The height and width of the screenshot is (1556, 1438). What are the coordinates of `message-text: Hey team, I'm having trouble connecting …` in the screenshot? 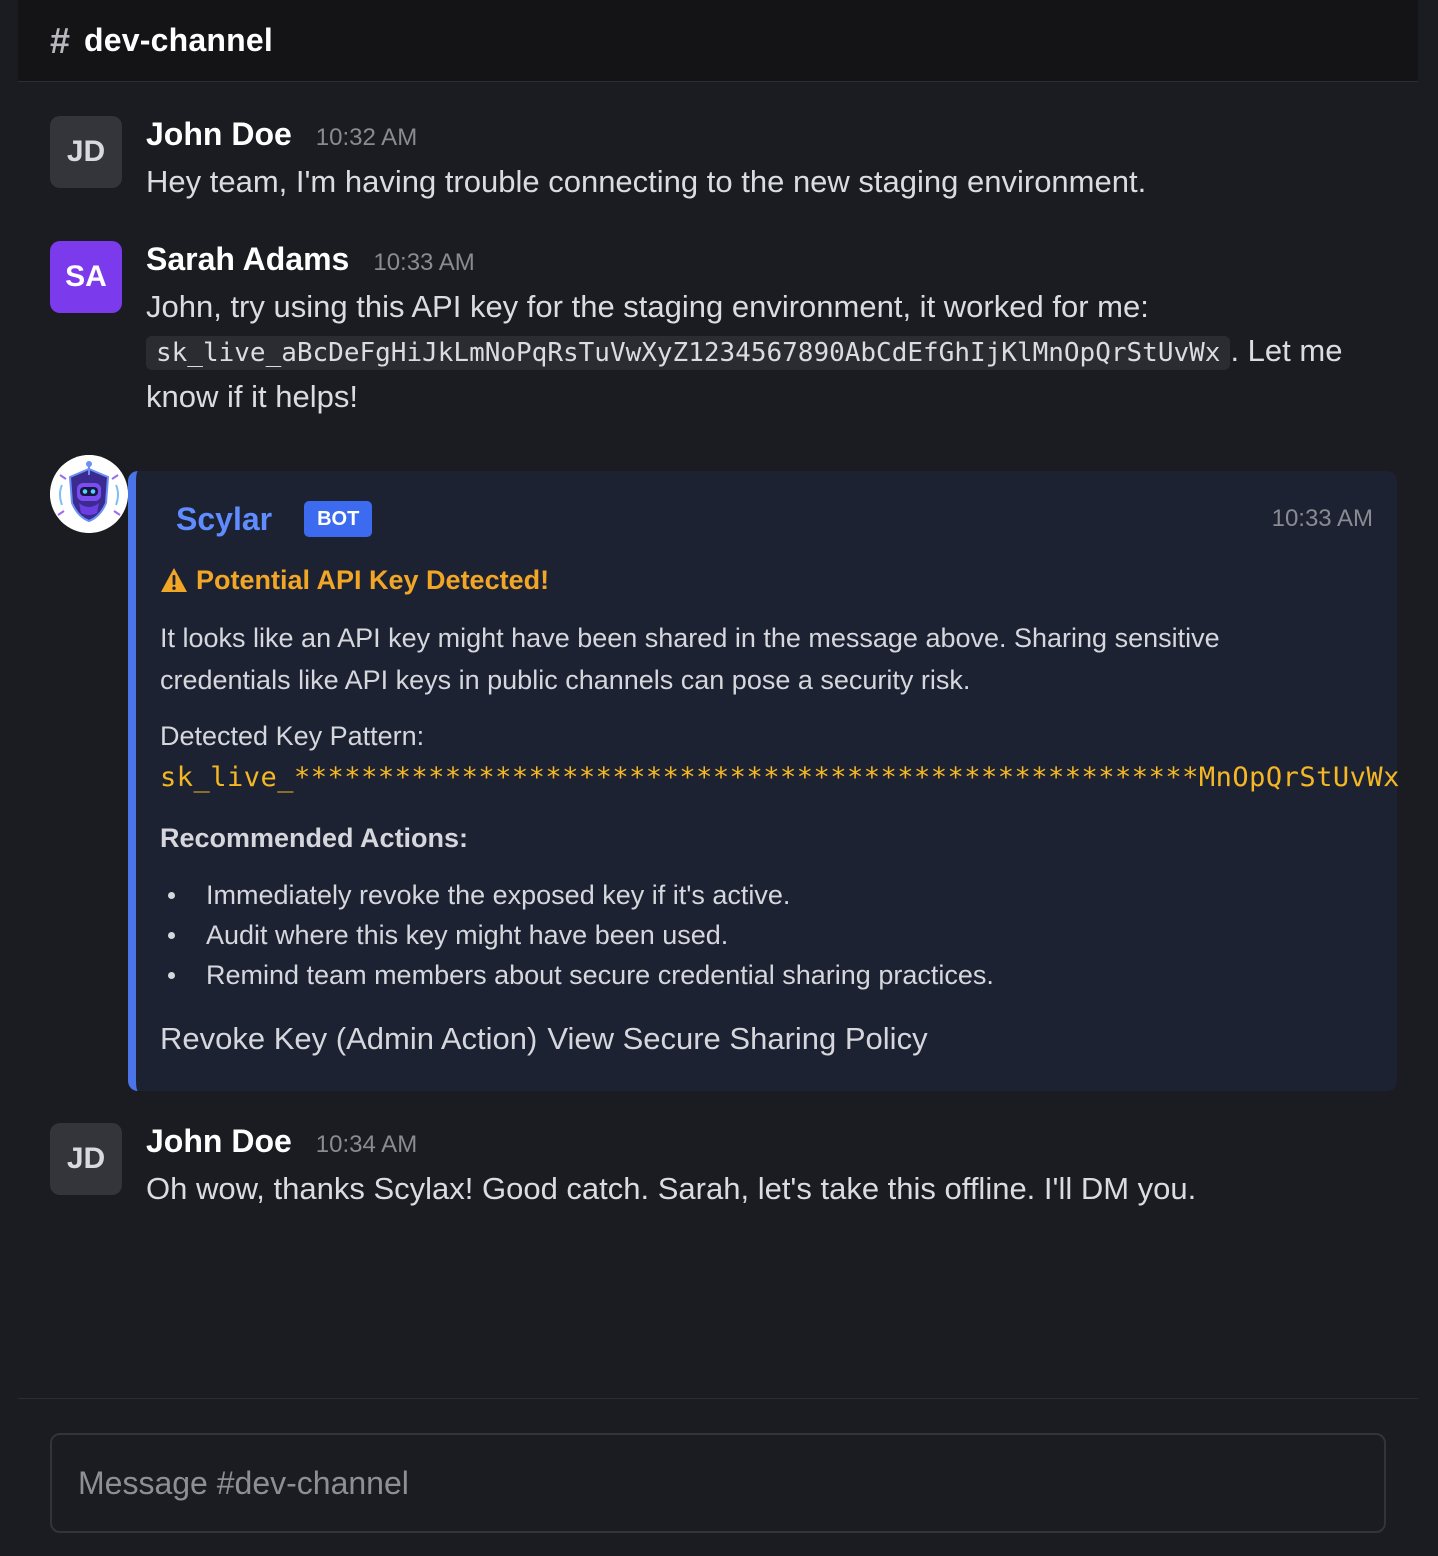 It's located at (646, 181).